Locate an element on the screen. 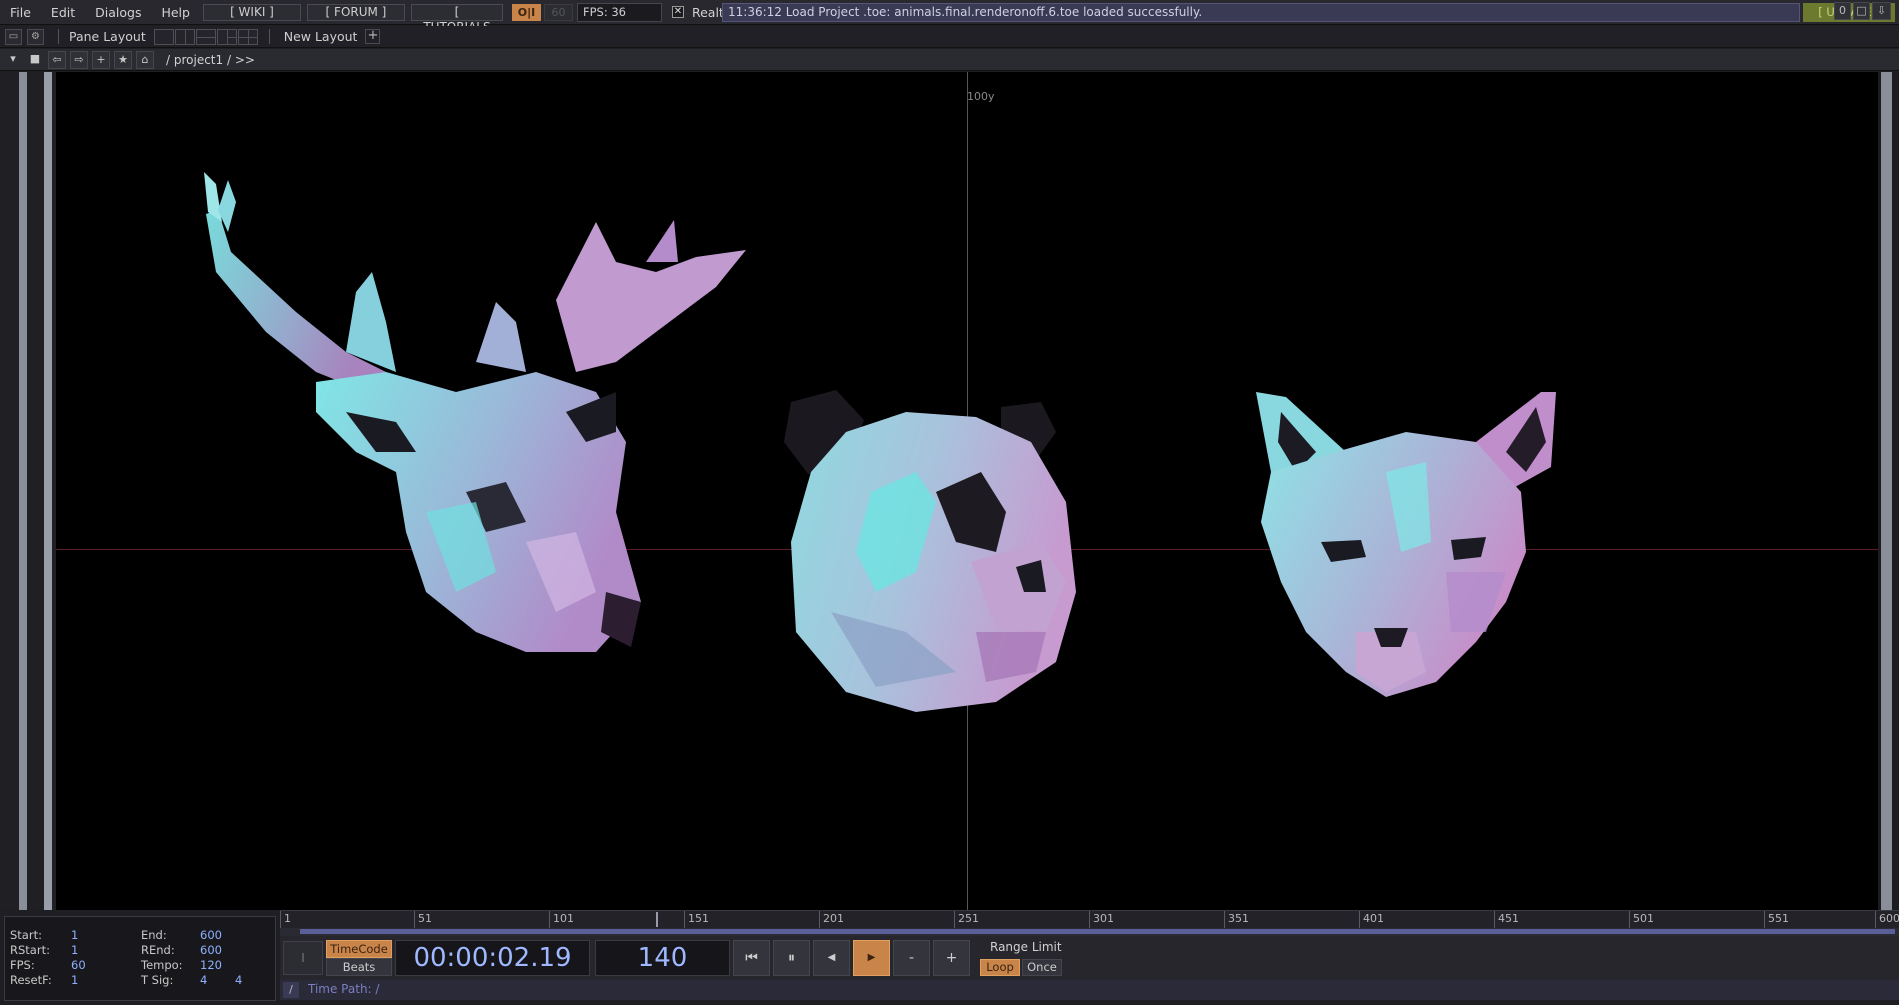 Image resolution: width=1899 pixels, height=1005 pixels. menu-help: Help is located at coordinates (175, 12).